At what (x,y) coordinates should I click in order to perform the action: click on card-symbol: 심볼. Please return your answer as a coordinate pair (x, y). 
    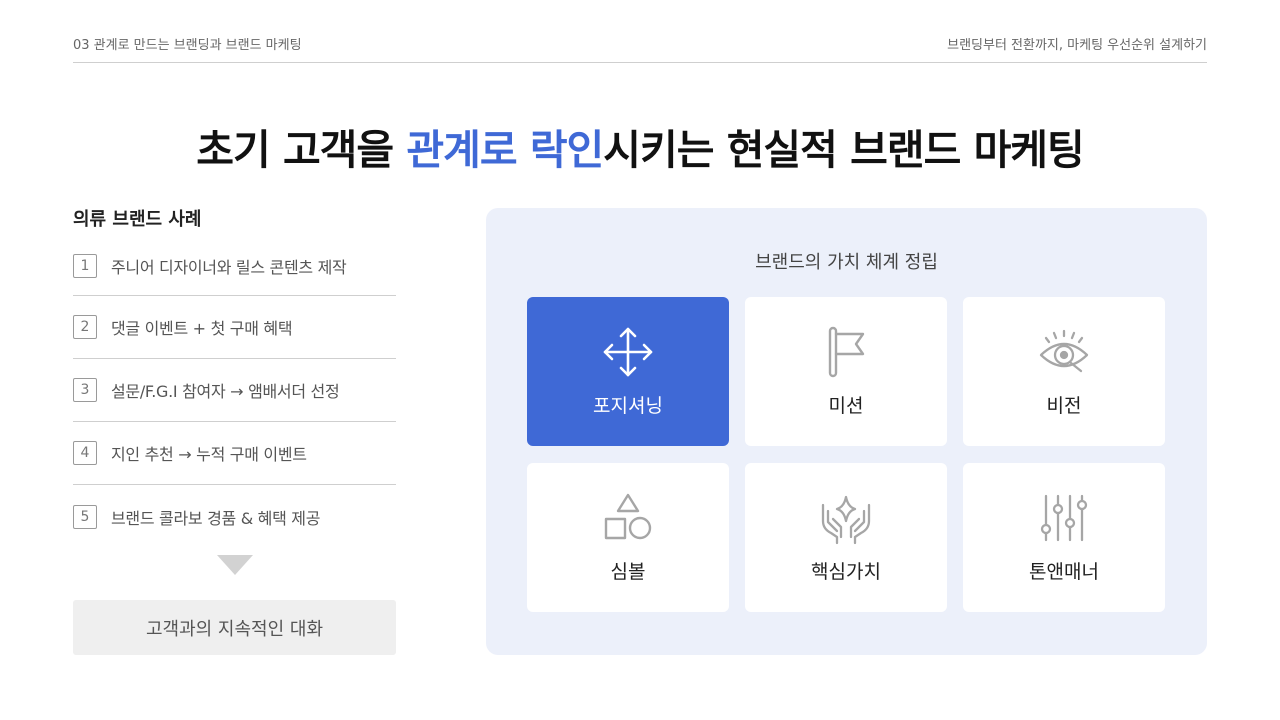
    Looking at the image, I should click on (628, 537).